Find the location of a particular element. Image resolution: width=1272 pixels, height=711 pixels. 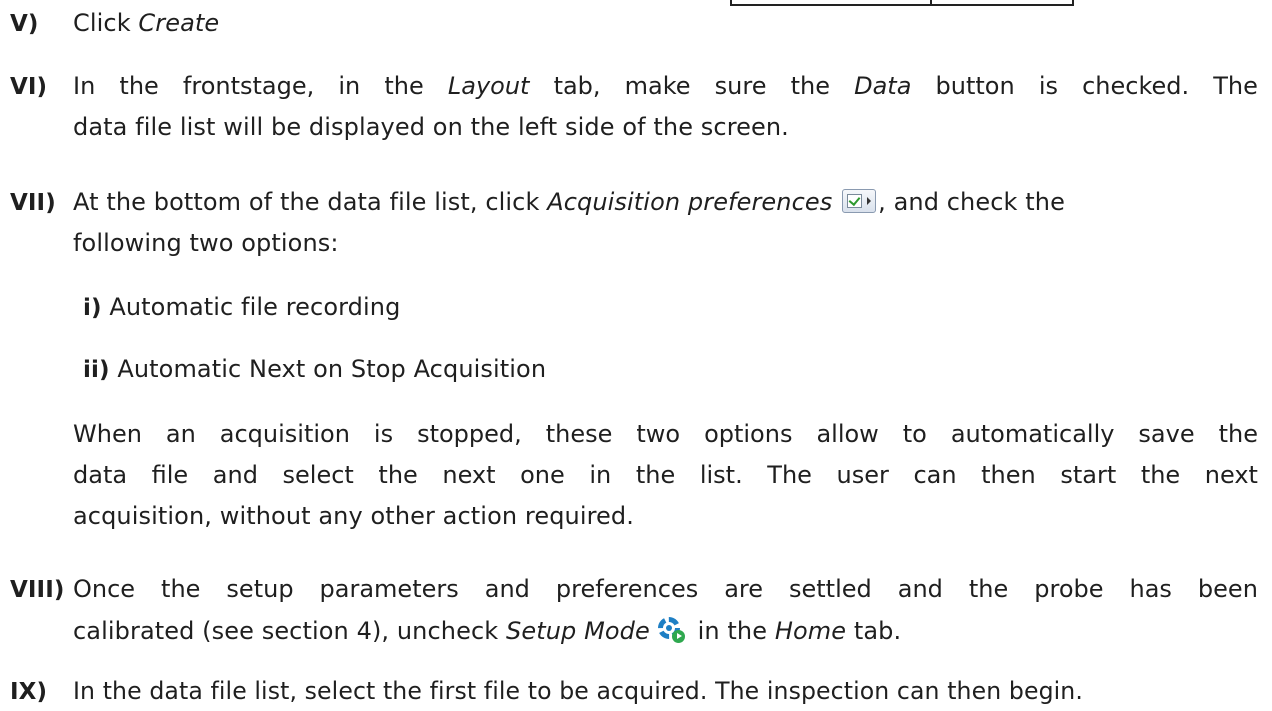

word: Automatic Next on Stop Acquisition is located at coordinates (328, 369).